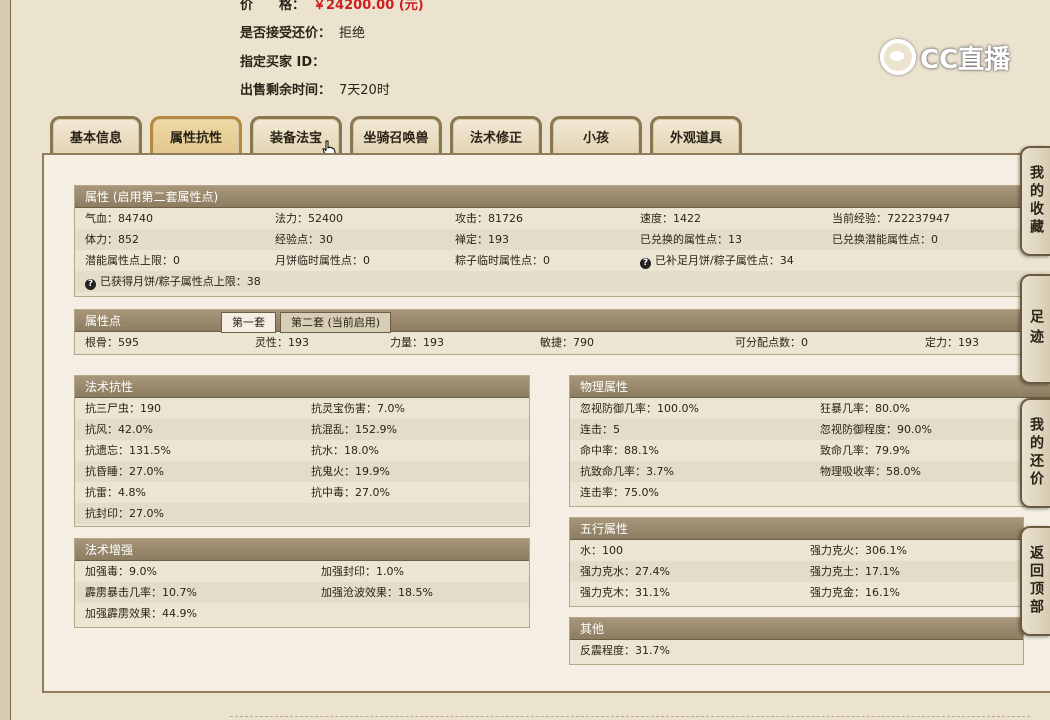  Describe the element at coordinates (596, 135) in the screenshot. I see `tab-child: 小孩` at that location.